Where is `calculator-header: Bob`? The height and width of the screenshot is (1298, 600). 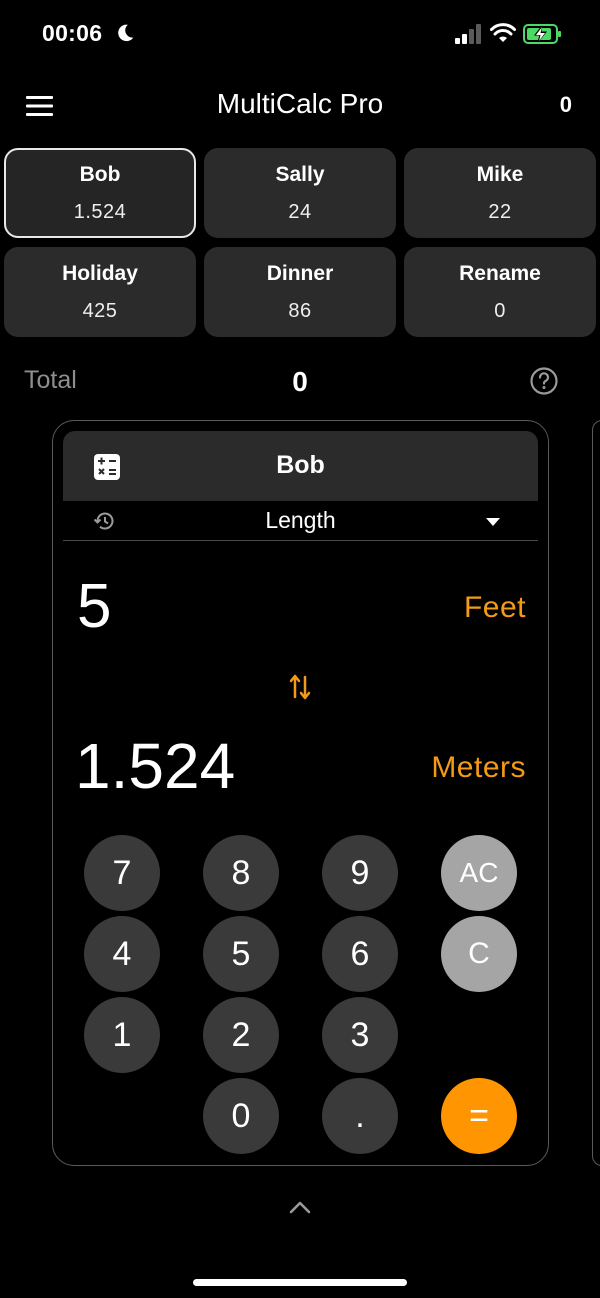
calculator-header: Bob is located at coordinates (300, 466).